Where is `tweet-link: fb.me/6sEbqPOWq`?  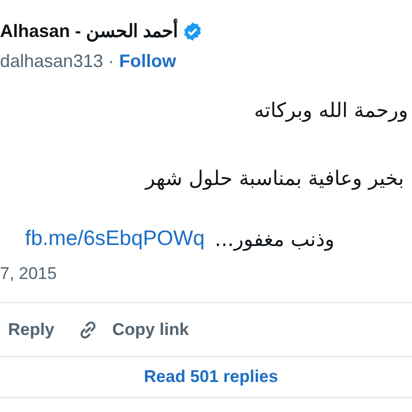 tweet-link: fb.me/6sEbqPOWq is located at coordinates (115, 239).